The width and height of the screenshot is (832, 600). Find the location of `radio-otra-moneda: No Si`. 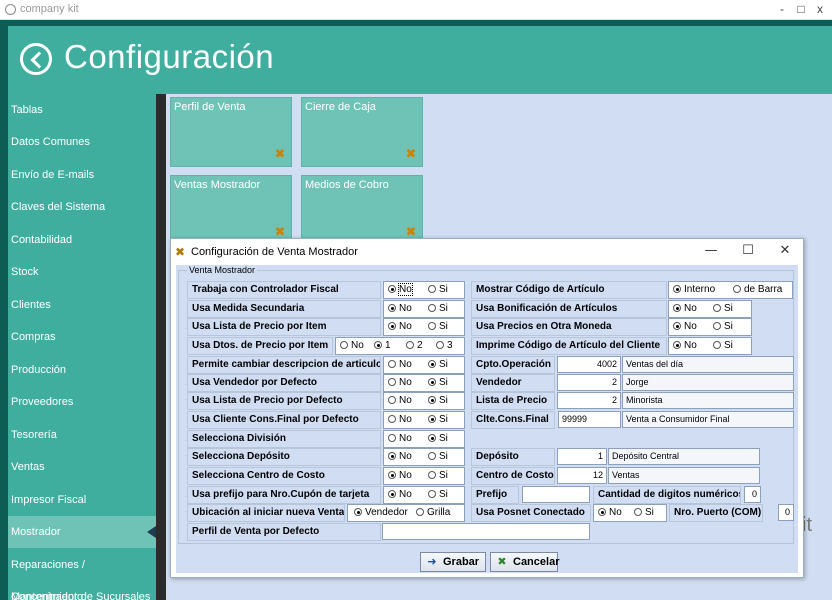

radio-otra-moneda: No Si is located at coordinates (710, 327).